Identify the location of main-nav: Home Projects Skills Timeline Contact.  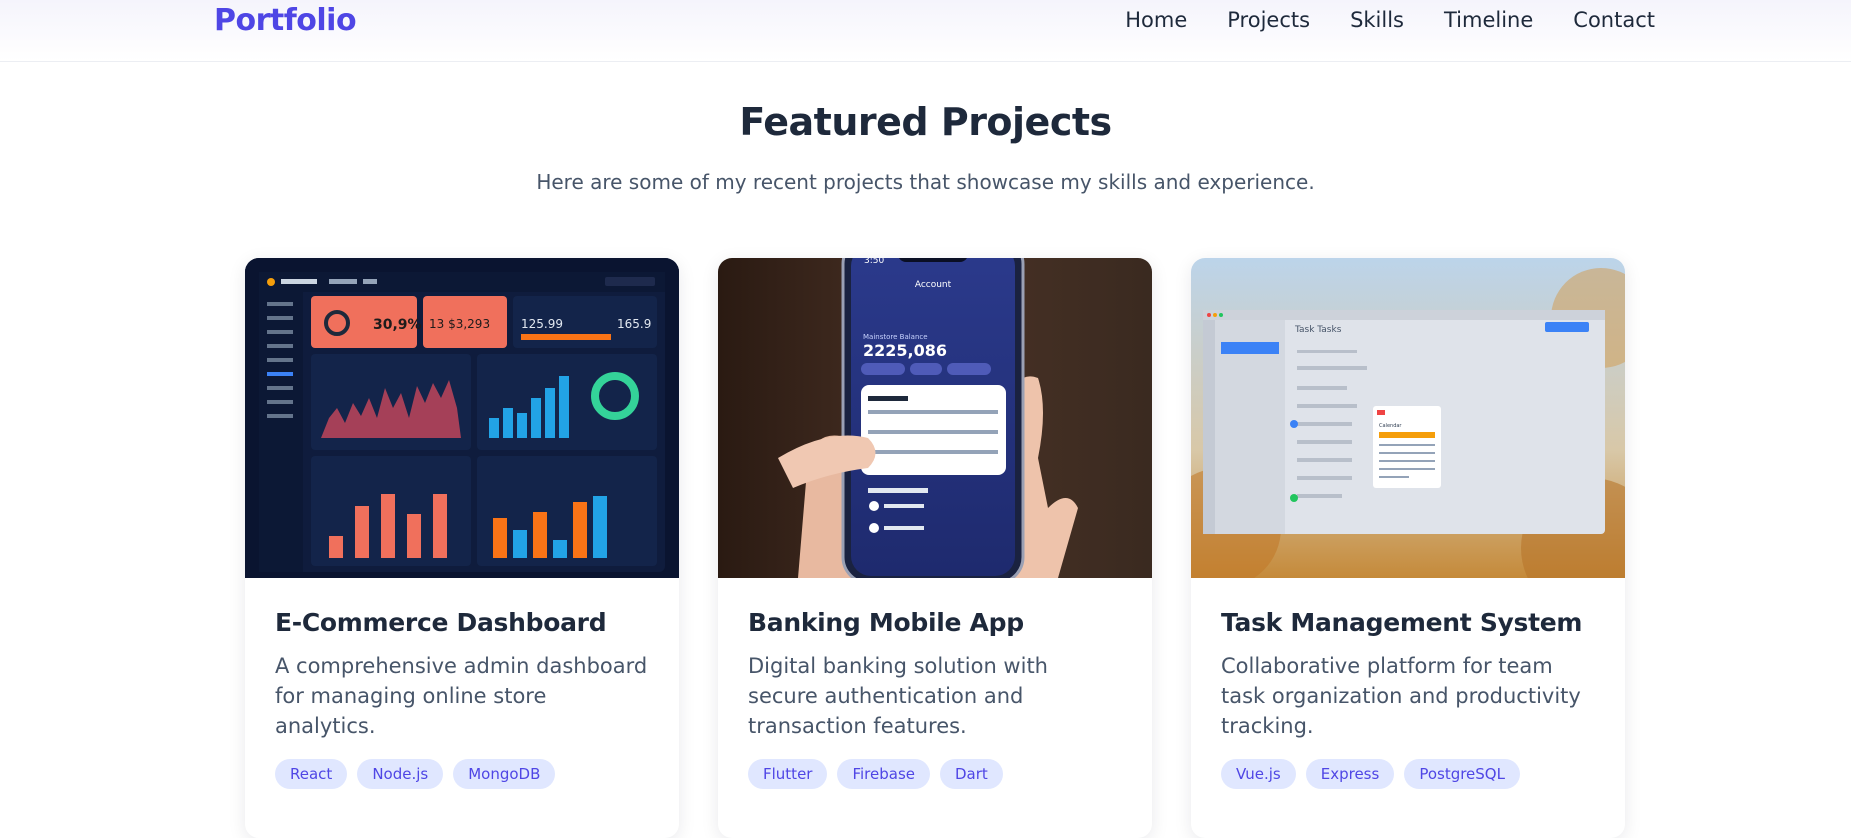
(1390, 20).